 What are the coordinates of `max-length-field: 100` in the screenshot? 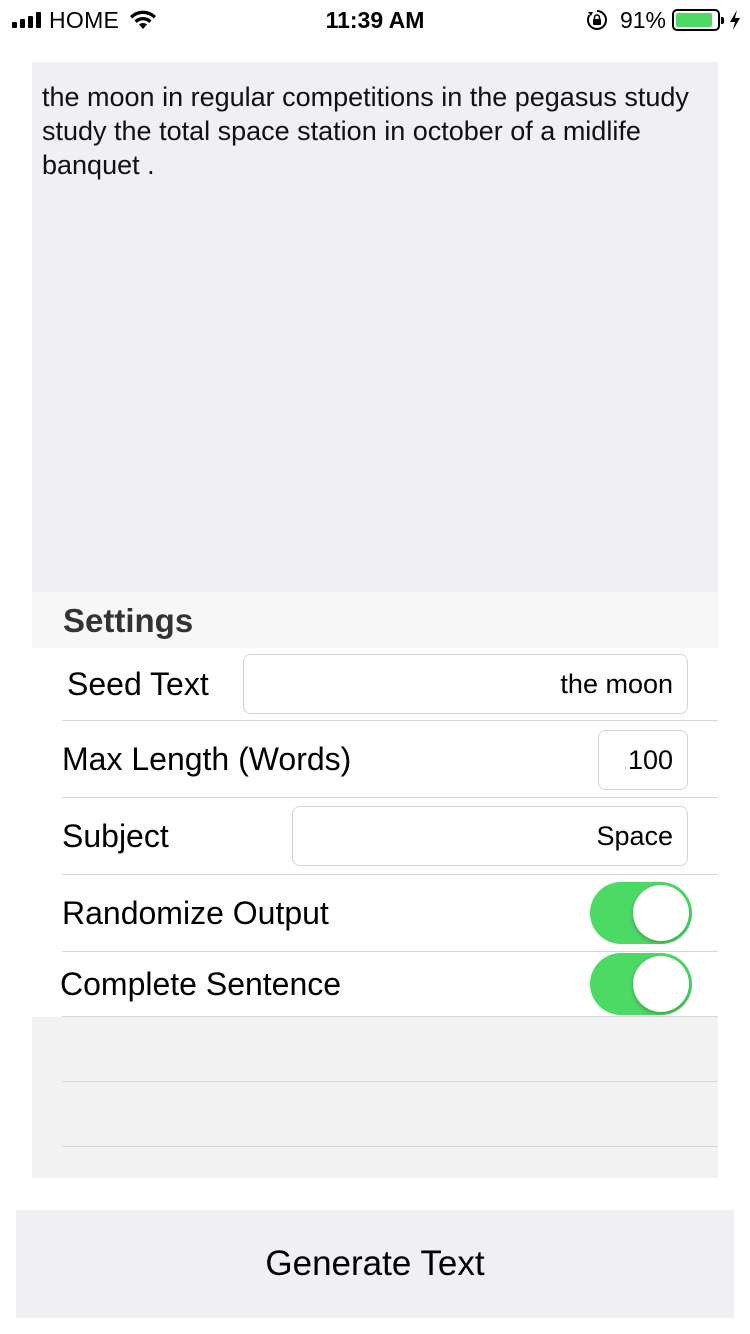 It's located at (643, 760).